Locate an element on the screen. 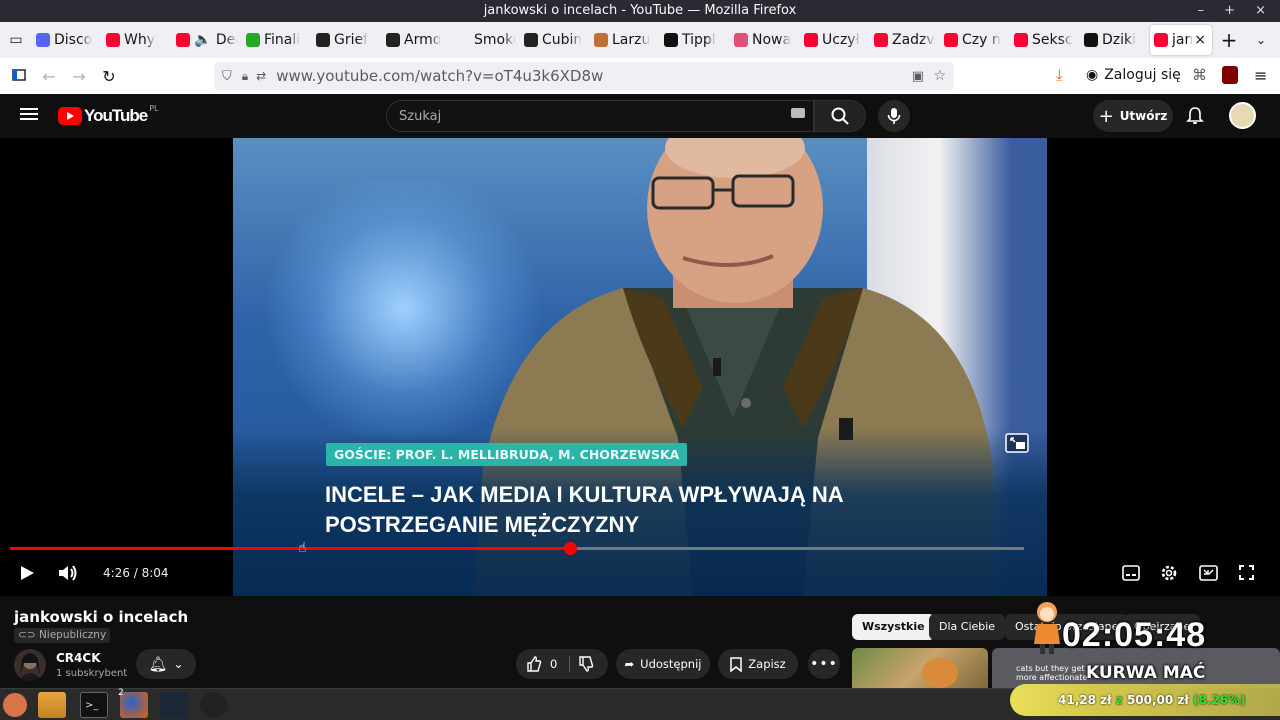 This screenshot has width=1280, height=720. youtube-logo: YouTube PL is located at coordinates (108, 114).